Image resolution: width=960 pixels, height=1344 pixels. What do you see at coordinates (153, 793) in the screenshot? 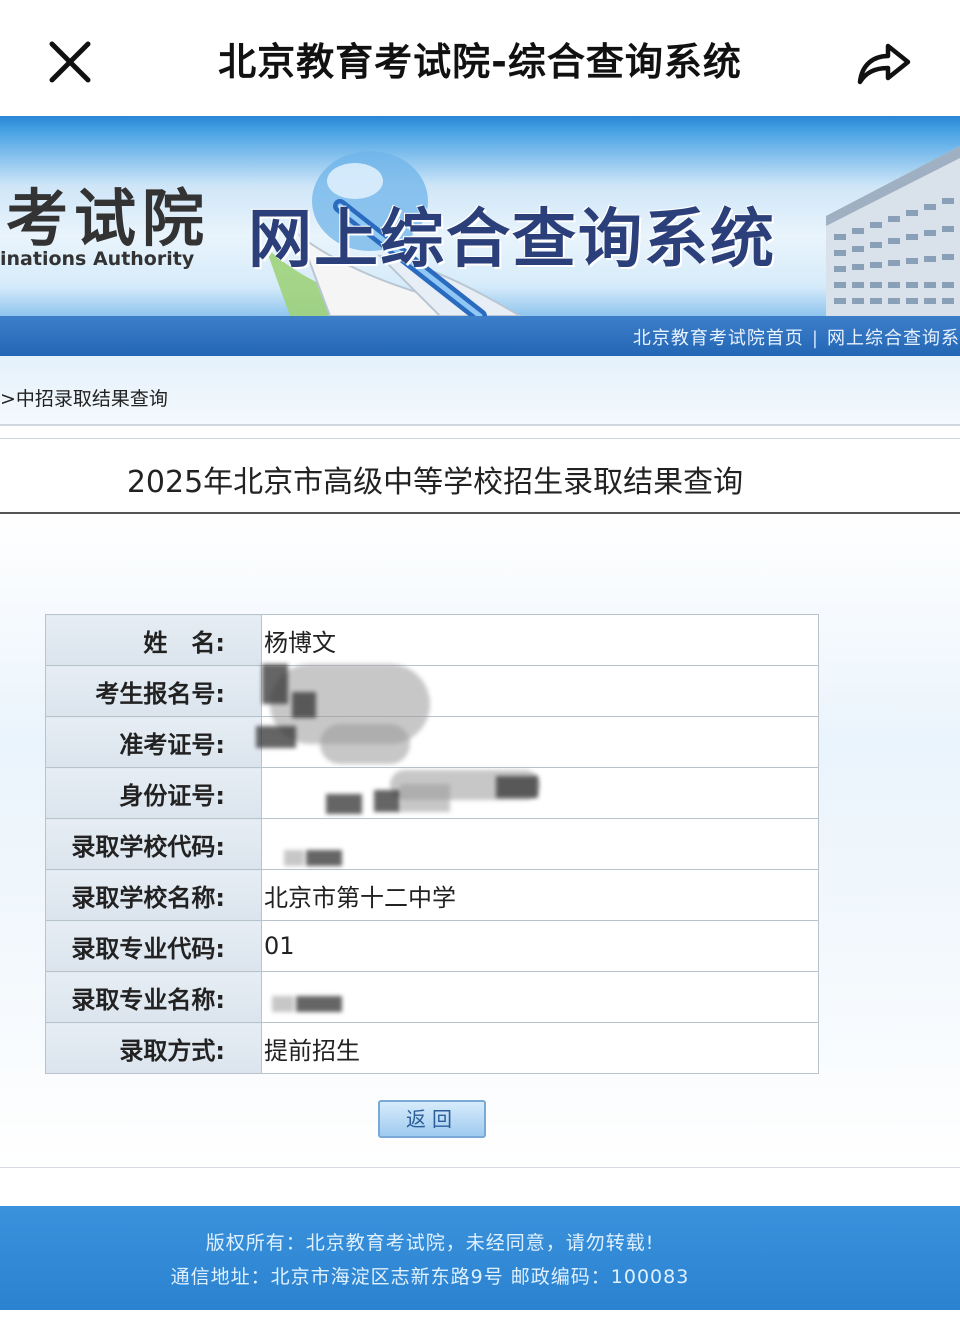
I see `row-label: 身份证号:` at bounding box center [153, 793].